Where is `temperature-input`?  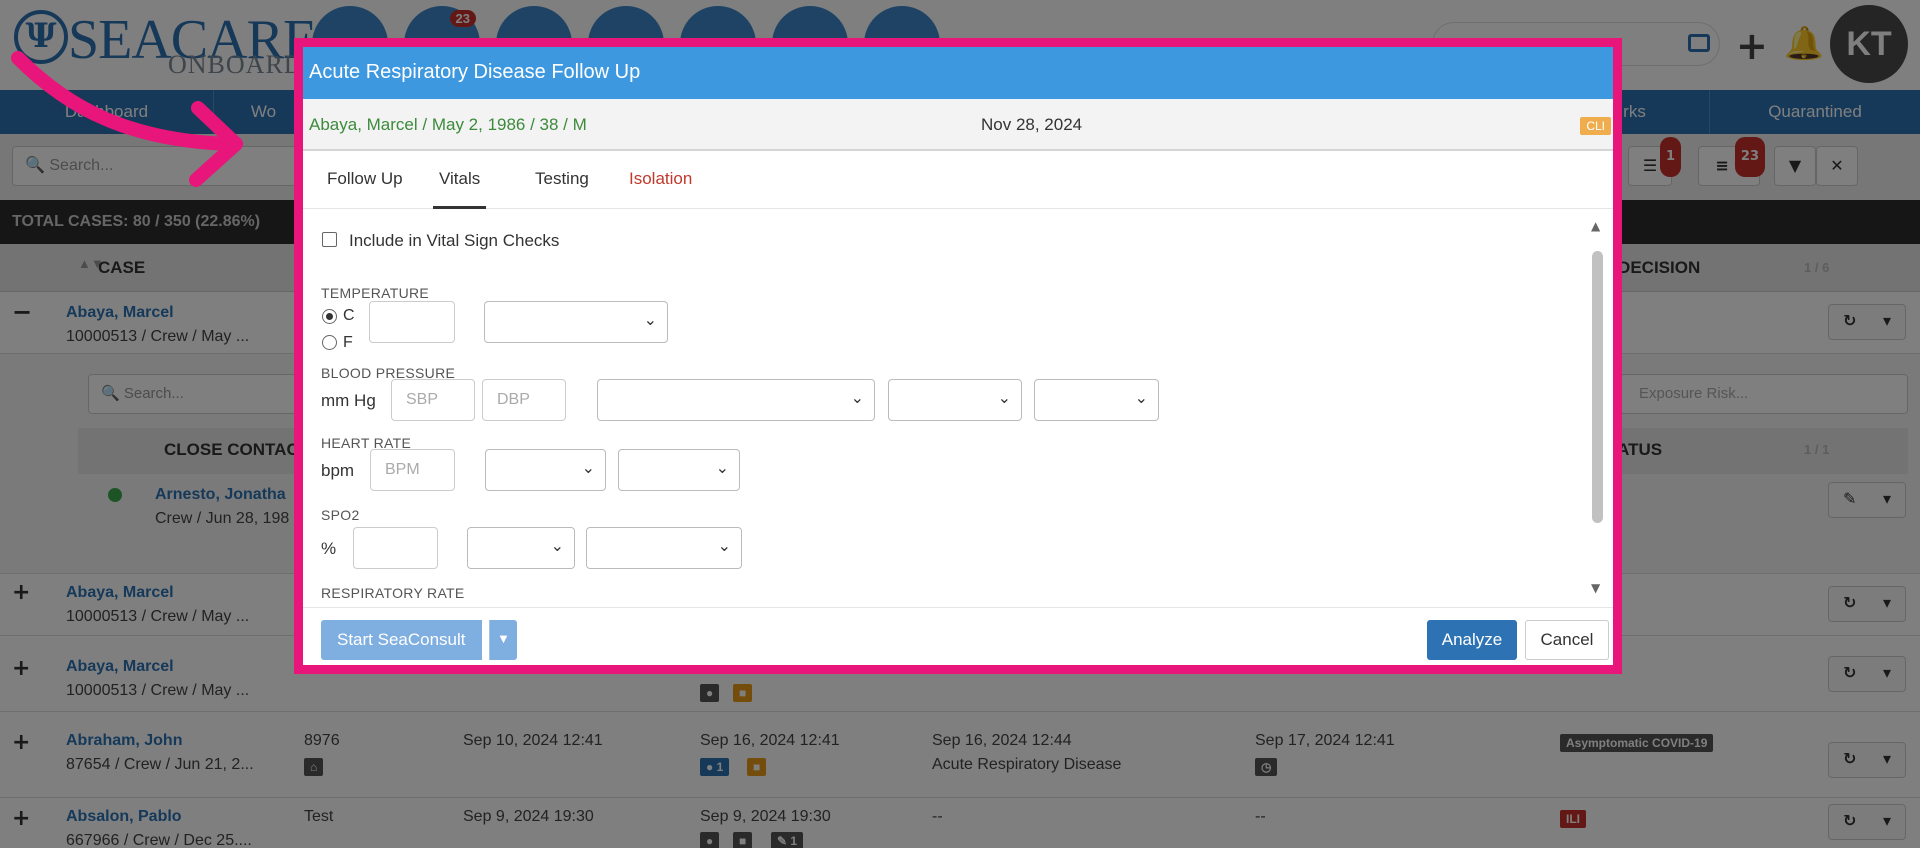 temperature-input is located at coordinates (412, 322).